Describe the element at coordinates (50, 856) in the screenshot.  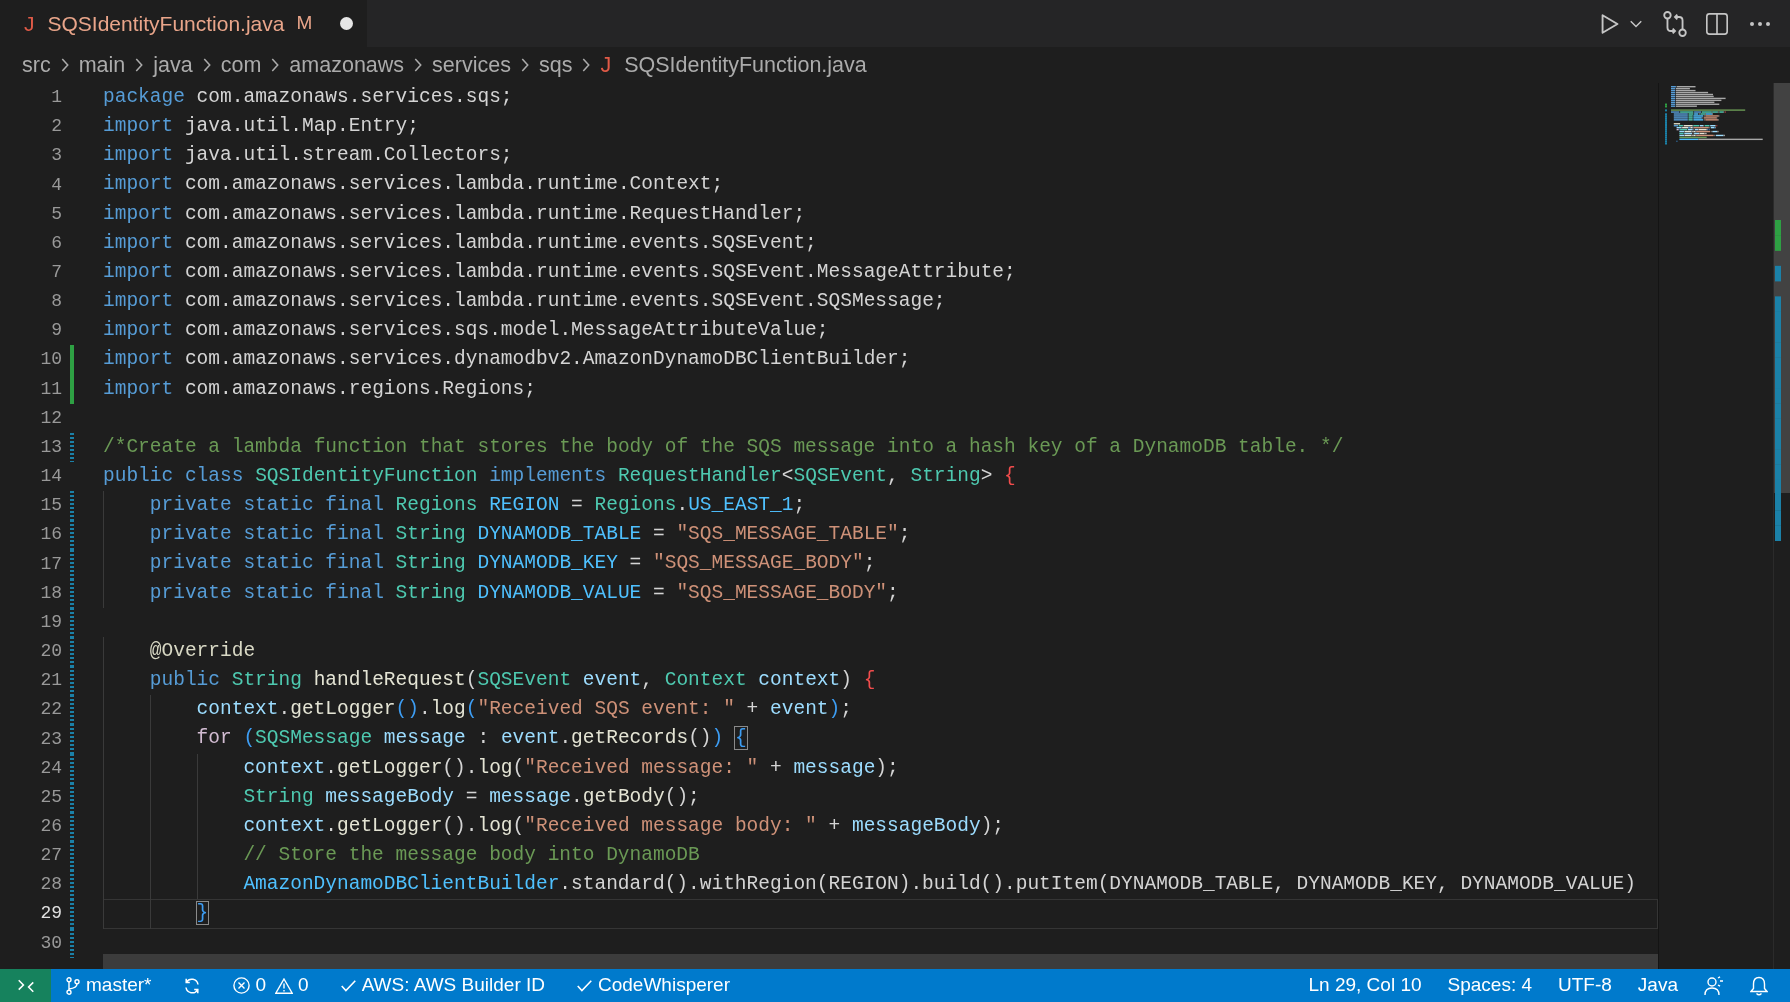
I see `line-number: 27` at that location.